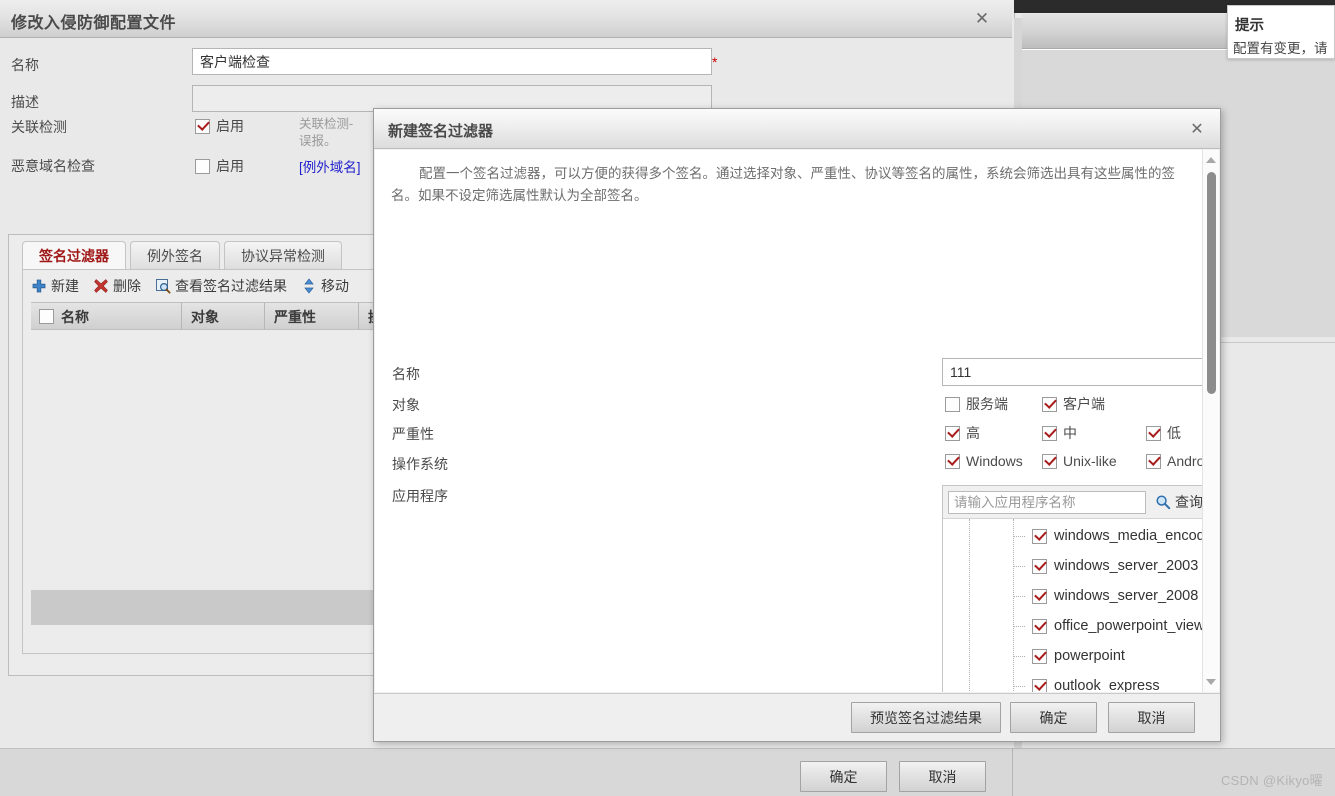 The image size is (1335, 796). I want to click on notice-popup: 提示 配置有变更，请, so click(1281, 32).